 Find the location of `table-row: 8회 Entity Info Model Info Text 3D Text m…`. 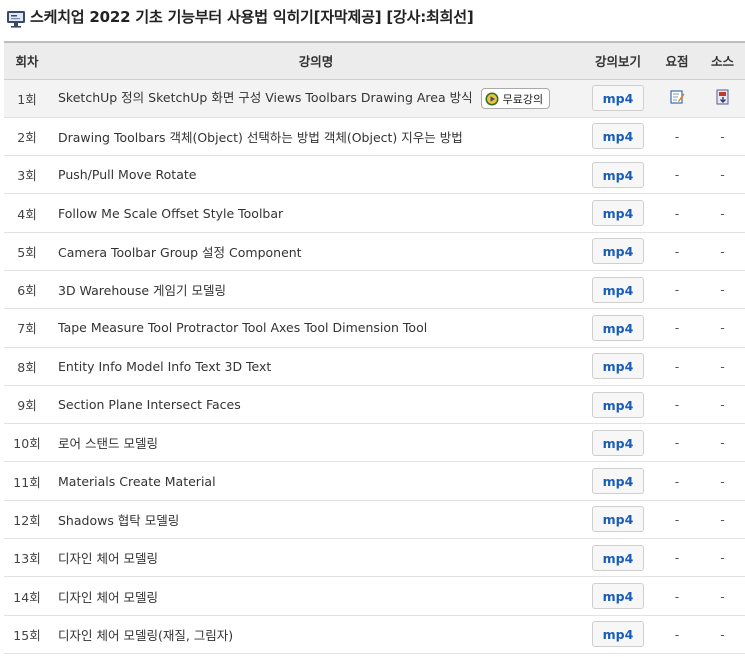

table-row: 8회 Entity Info Model Info Text 3D Text m… is located at coordinates (374, 366).